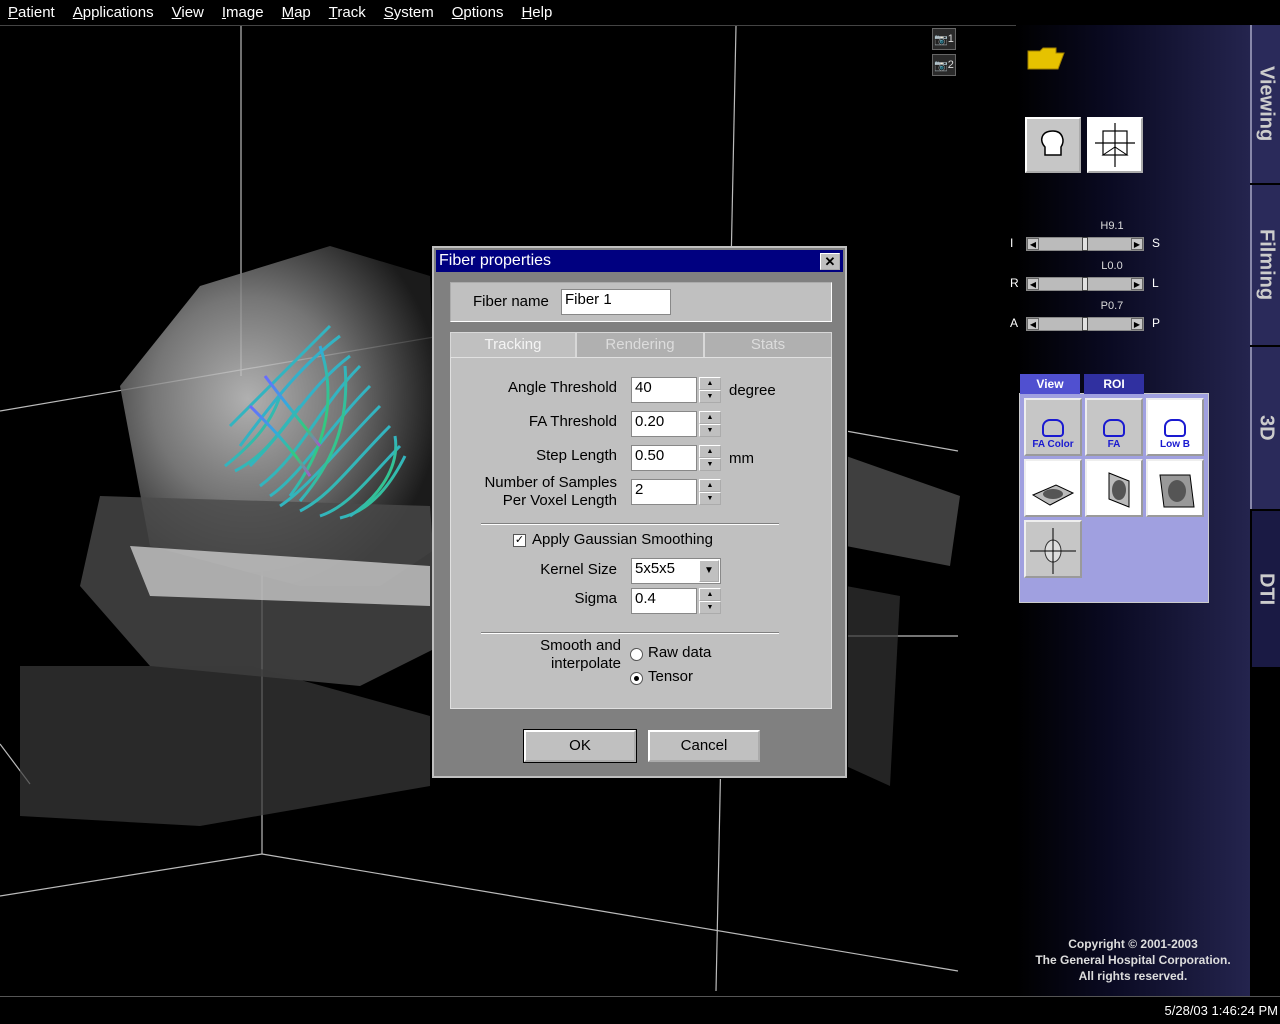  I want to click on menu-track: Track, so click(347, 12).